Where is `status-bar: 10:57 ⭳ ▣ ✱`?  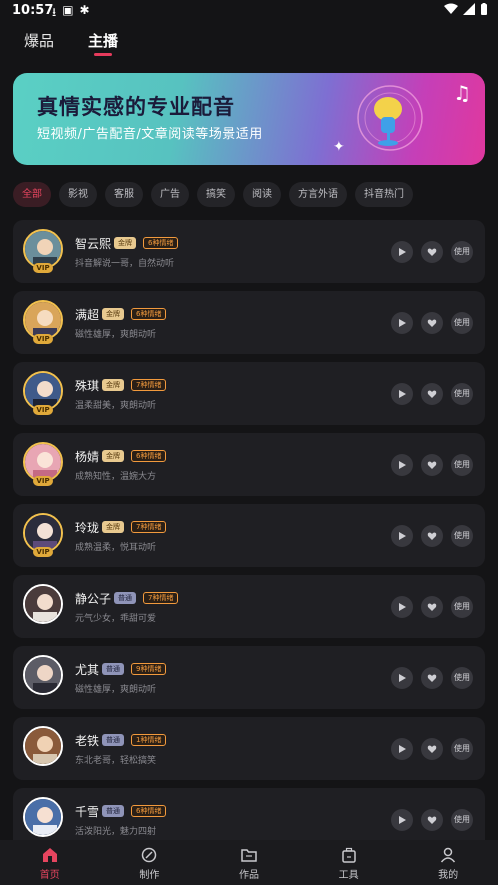
status-bar: 10:57 ⭳ ▣ ✱ is located at coordinates (249, 11).